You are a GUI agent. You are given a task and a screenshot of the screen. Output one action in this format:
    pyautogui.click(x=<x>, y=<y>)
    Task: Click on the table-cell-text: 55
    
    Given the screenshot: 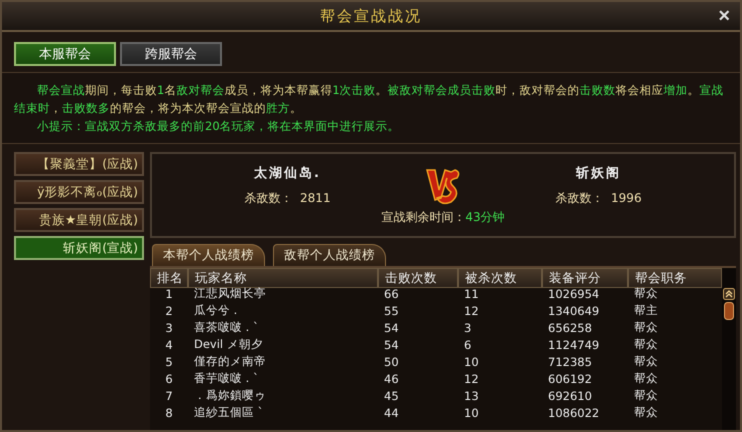 What is the action you would take?
    pyautogui.click(x=391, y=310)
    